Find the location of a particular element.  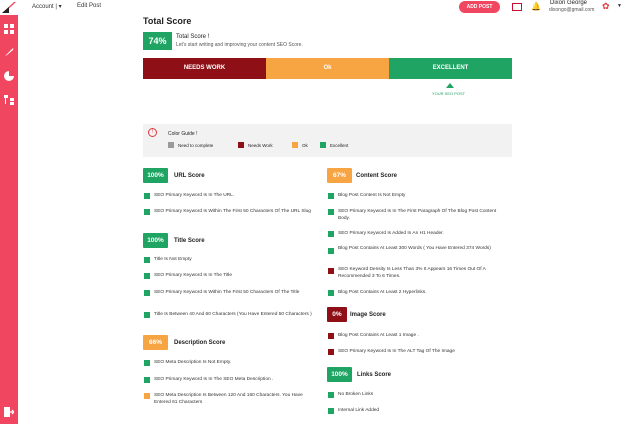

dashboard-icon is located at coordinates (9, 29).